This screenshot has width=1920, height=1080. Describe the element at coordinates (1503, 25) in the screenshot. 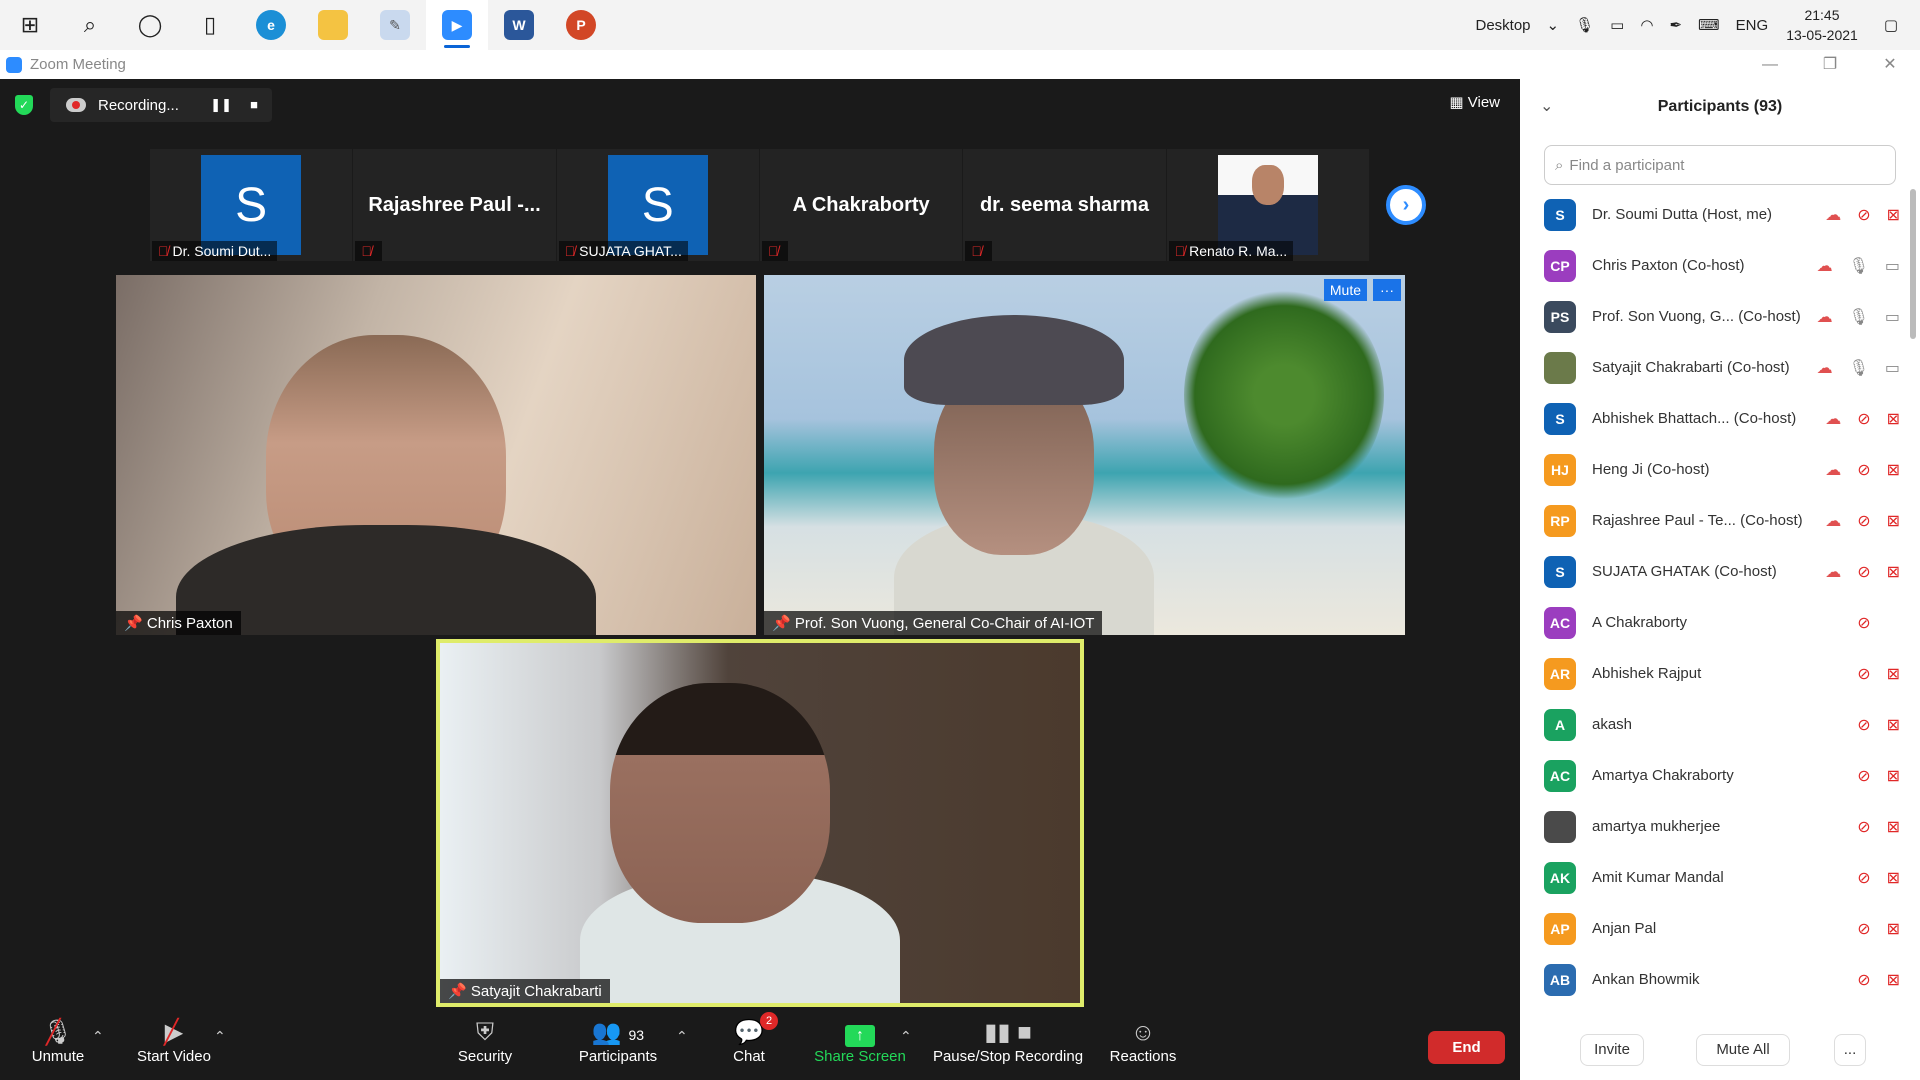

I see `desktop-toolbar-label: Desktop` at that location.